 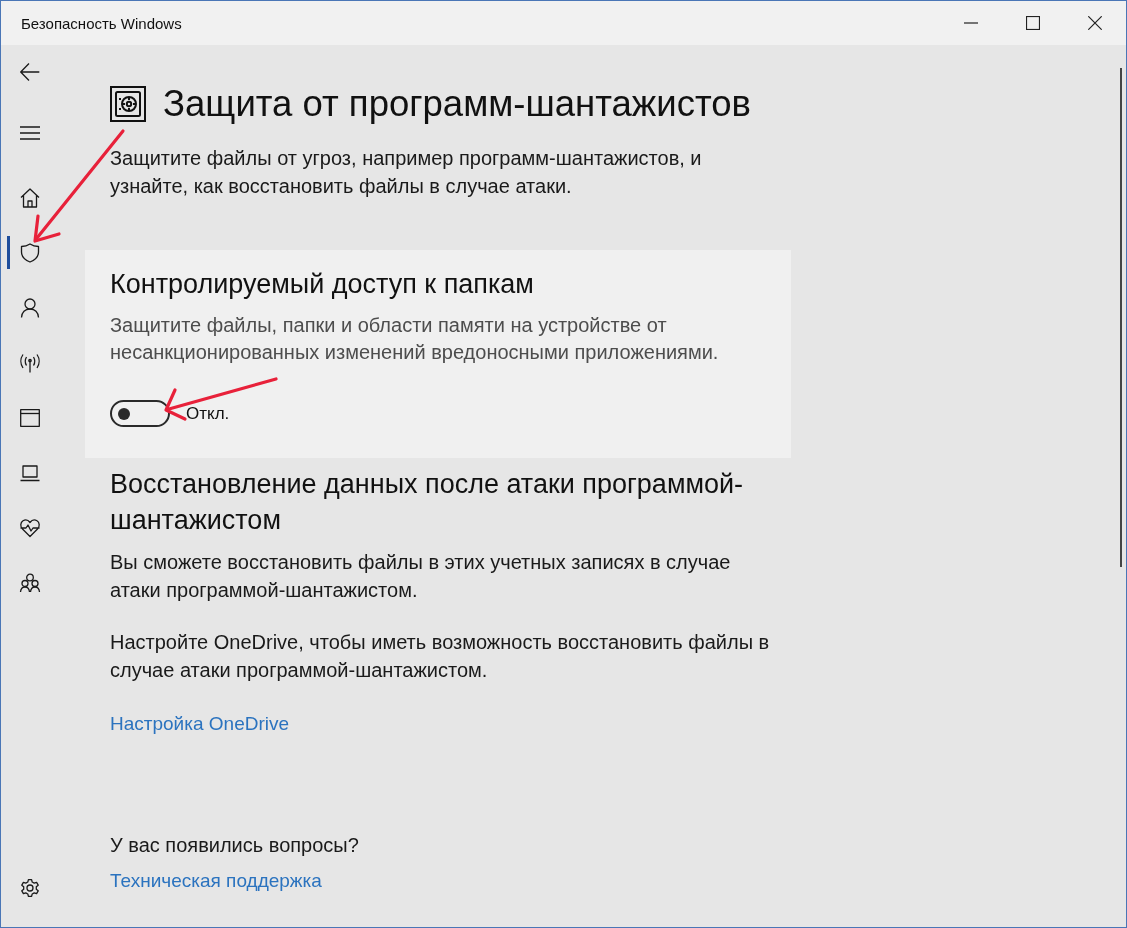 What do you see at coordinates (30, 582) in the screenshot?
I see `people-icon` at bounding box center [30, 582].